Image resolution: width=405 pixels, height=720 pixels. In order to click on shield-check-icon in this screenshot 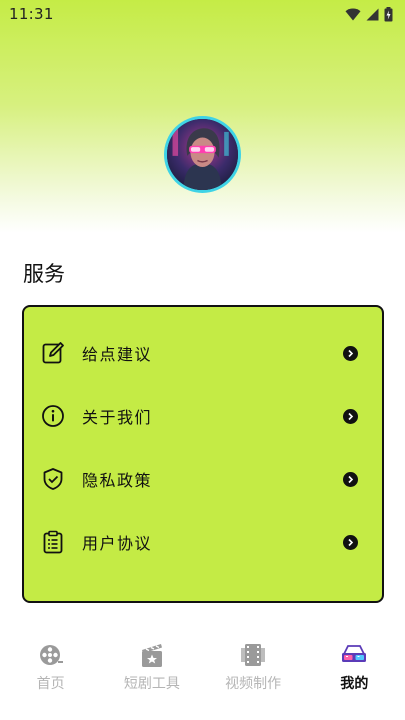, I will do `click(53, 479)`.